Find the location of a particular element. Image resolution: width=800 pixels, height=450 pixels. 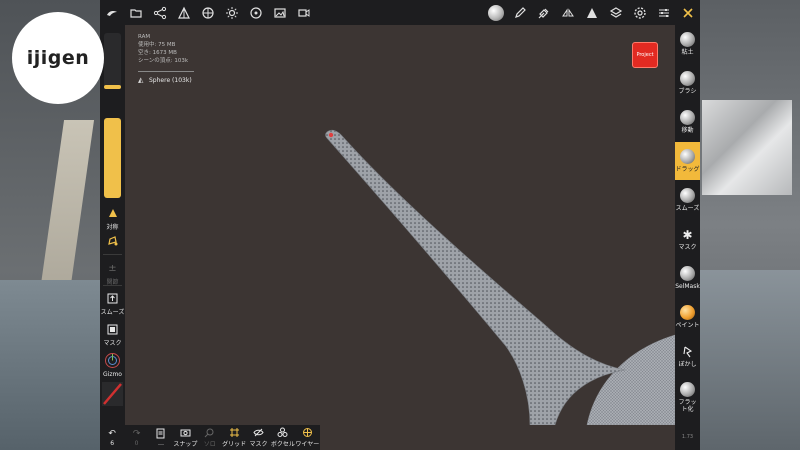

redo-button: ↷ 0 is located at coordinates (136, 437).